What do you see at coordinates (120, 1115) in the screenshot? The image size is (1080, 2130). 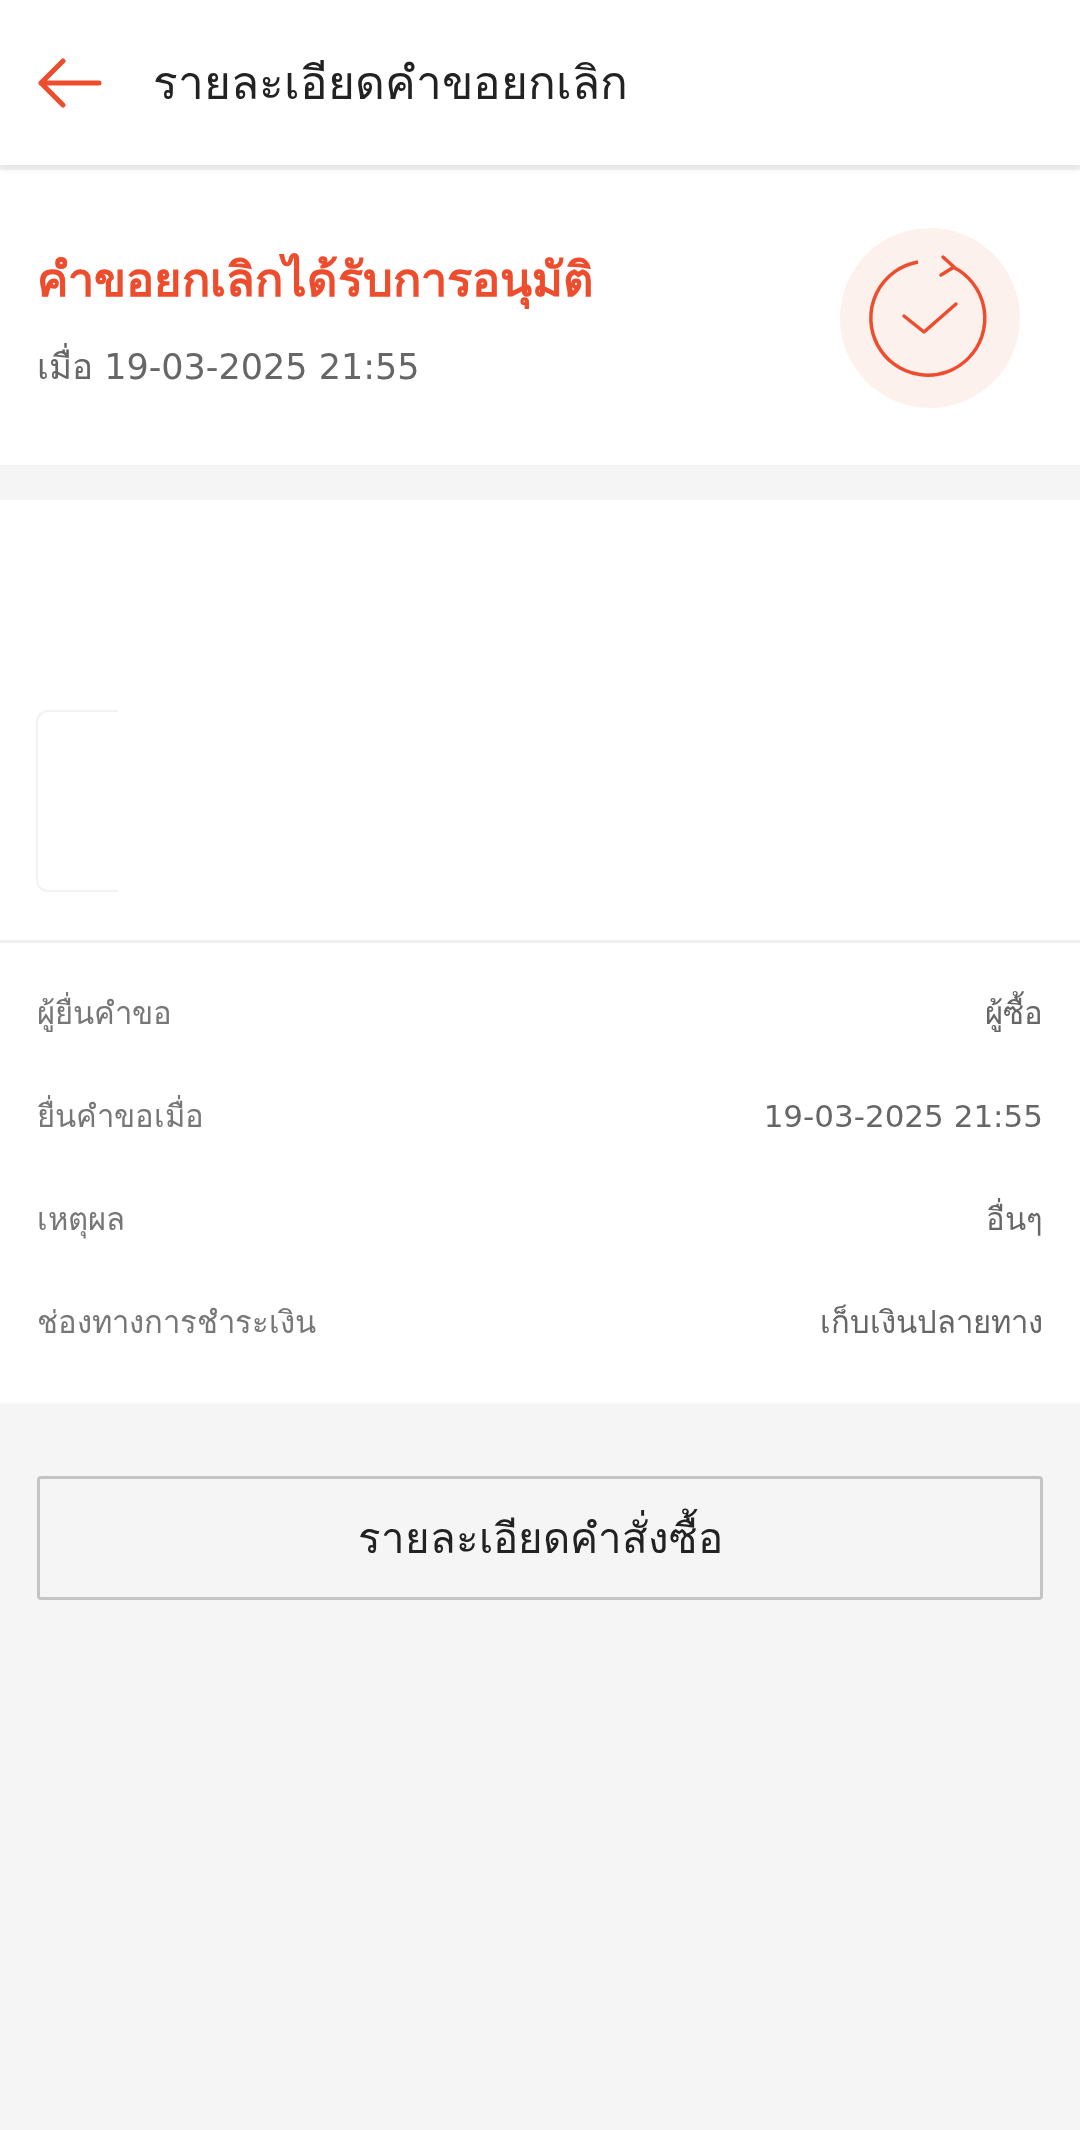 I see `detail-label: ยื่นคำขอเมื่อ` at bounding box center [120, 1115].